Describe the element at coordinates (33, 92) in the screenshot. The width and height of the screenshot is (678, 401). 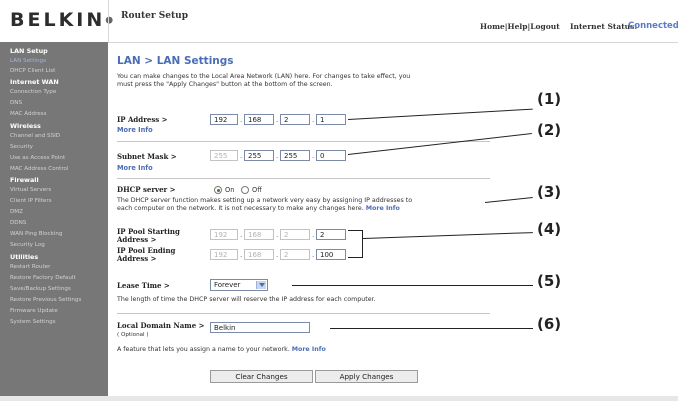
I see `sidebar-item-connection-type: Connection Type` at that location.